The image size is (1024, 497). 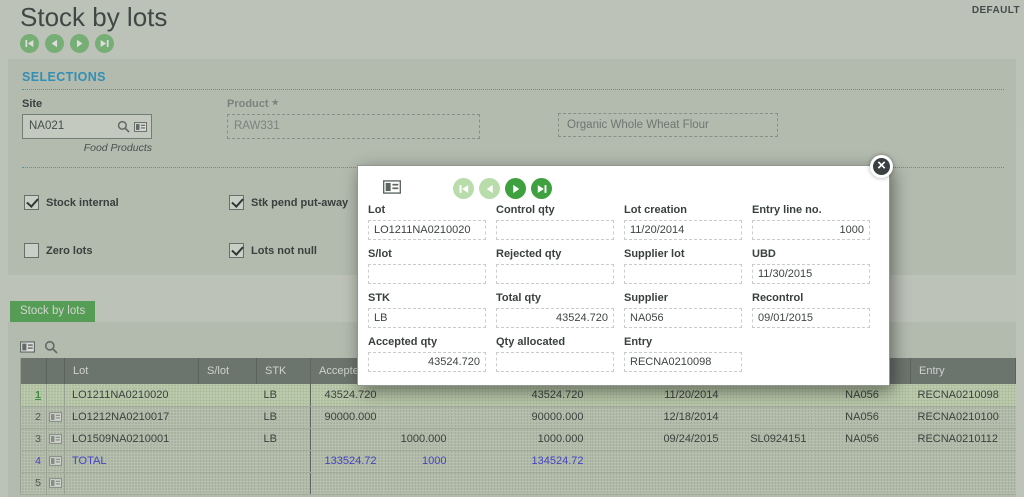 I want to click on modal-field-recontrol: Recontrol 09/01/2015, so click(x=812, y=310).